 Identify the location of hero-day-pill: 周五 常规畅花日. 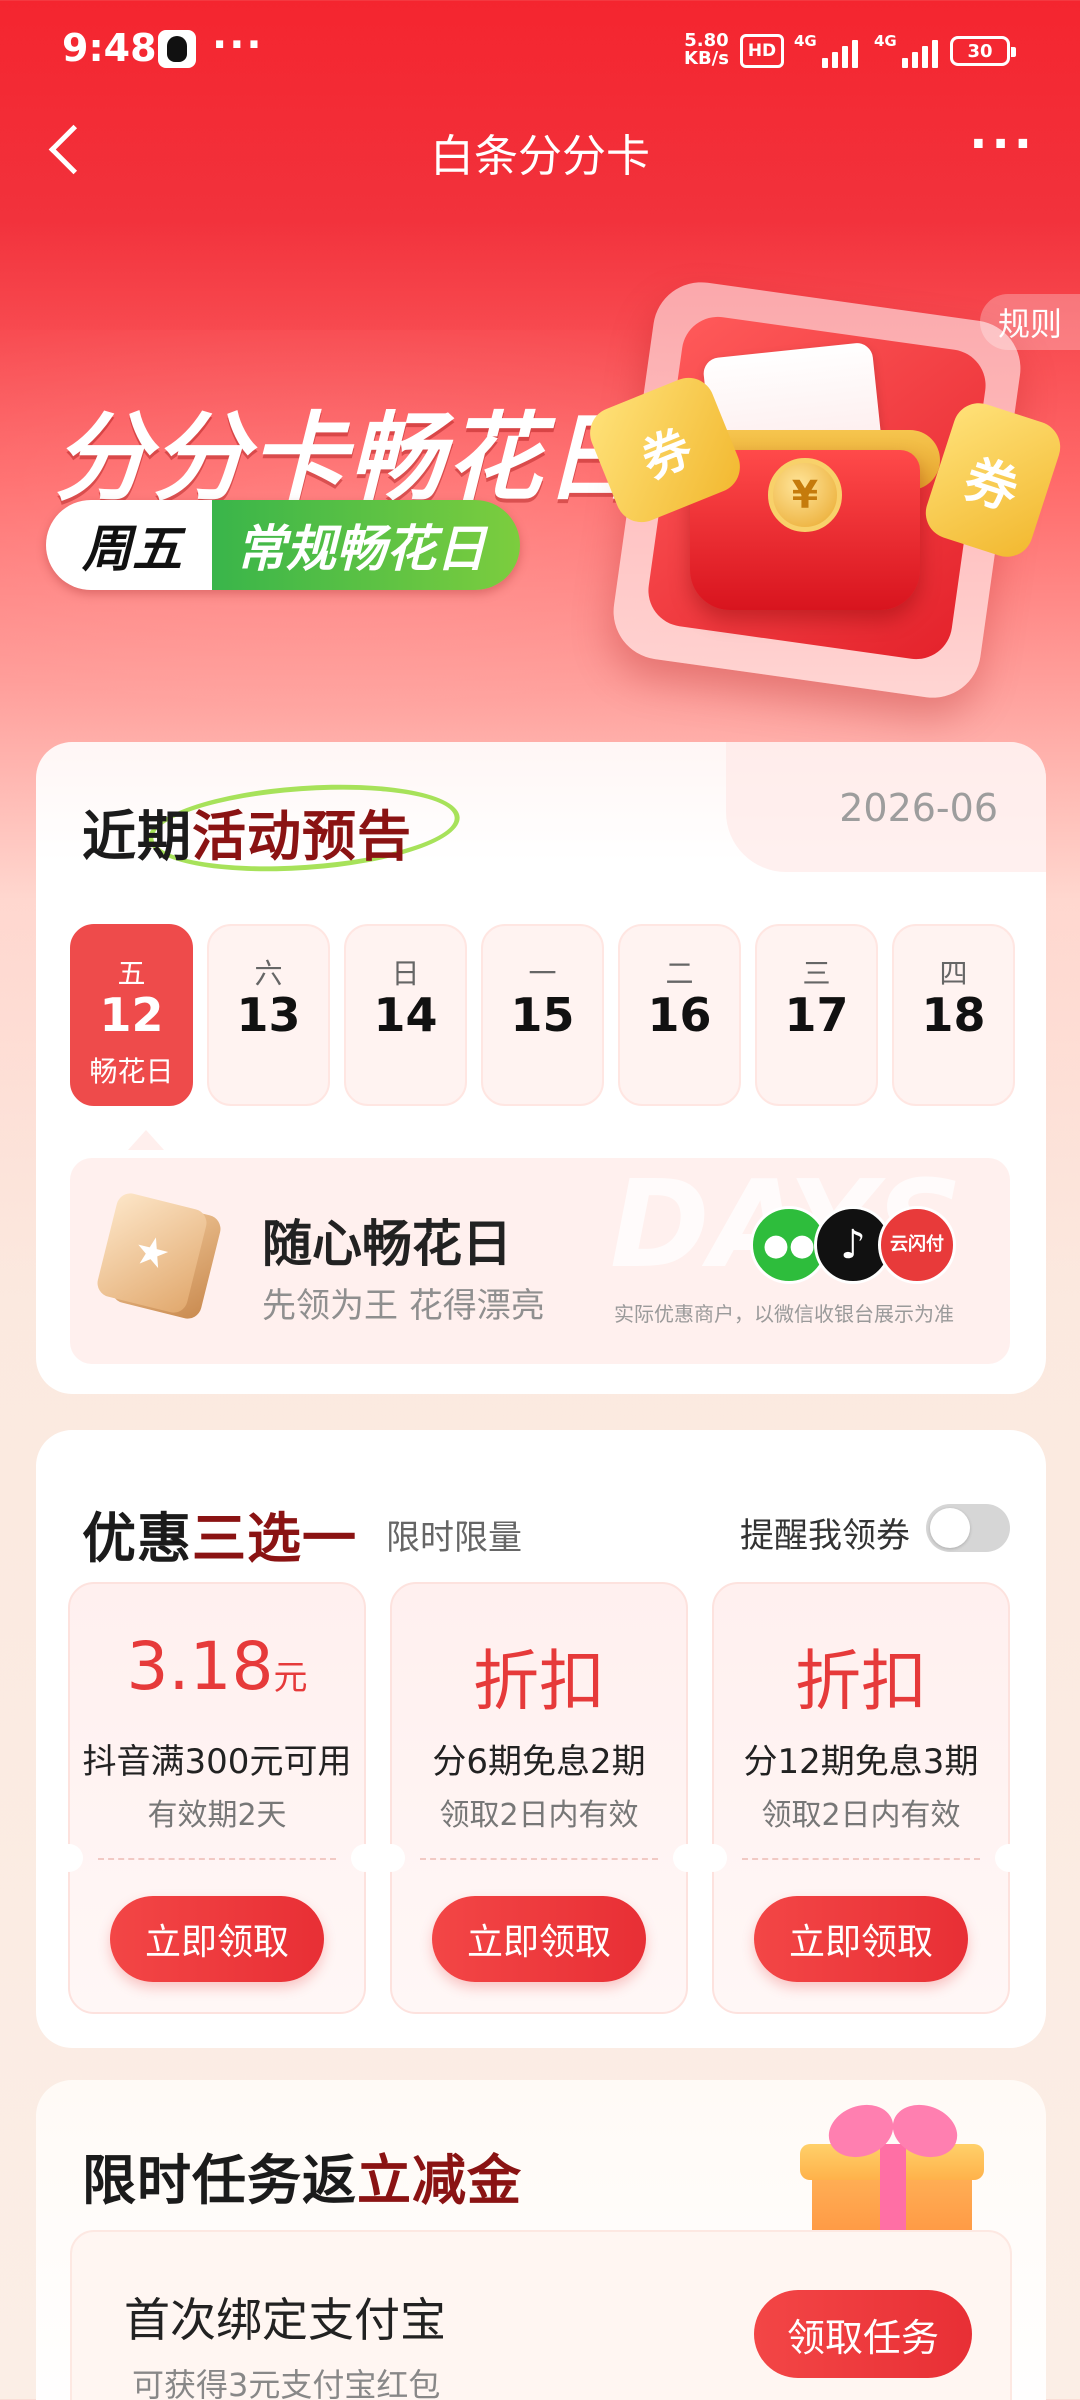
(283, 545).